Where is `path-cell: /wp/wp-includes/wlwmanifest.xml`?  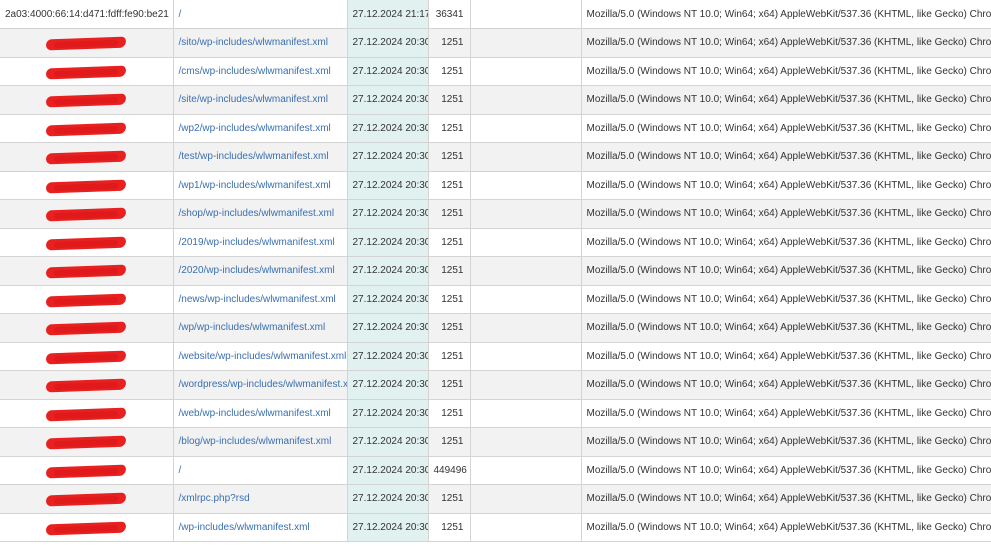 path-cell: /wp/wp-includes/wlwmanifest.xml is located at coordinates (260, 328).